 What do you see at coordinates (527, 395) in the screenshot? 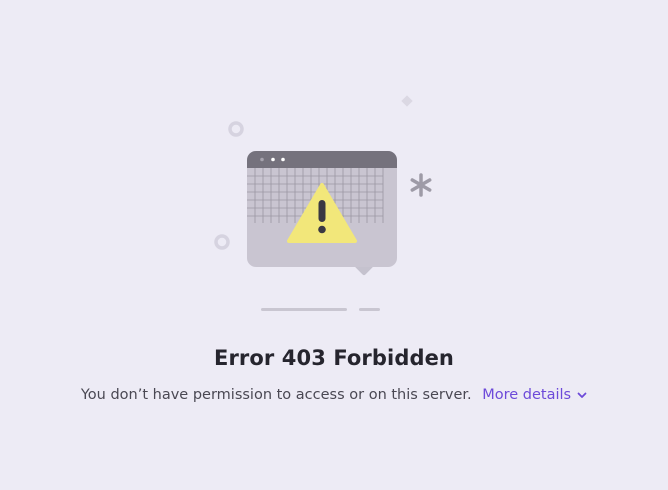
I see `more-details-label: More details` at bounding box center [527, 395].